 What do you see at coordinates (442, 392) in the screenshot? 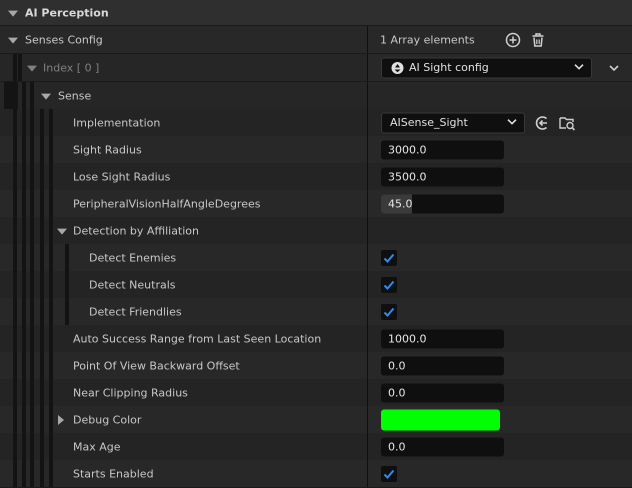
I see `near-clip-input: 0.0` at bounding box center [442, 392].